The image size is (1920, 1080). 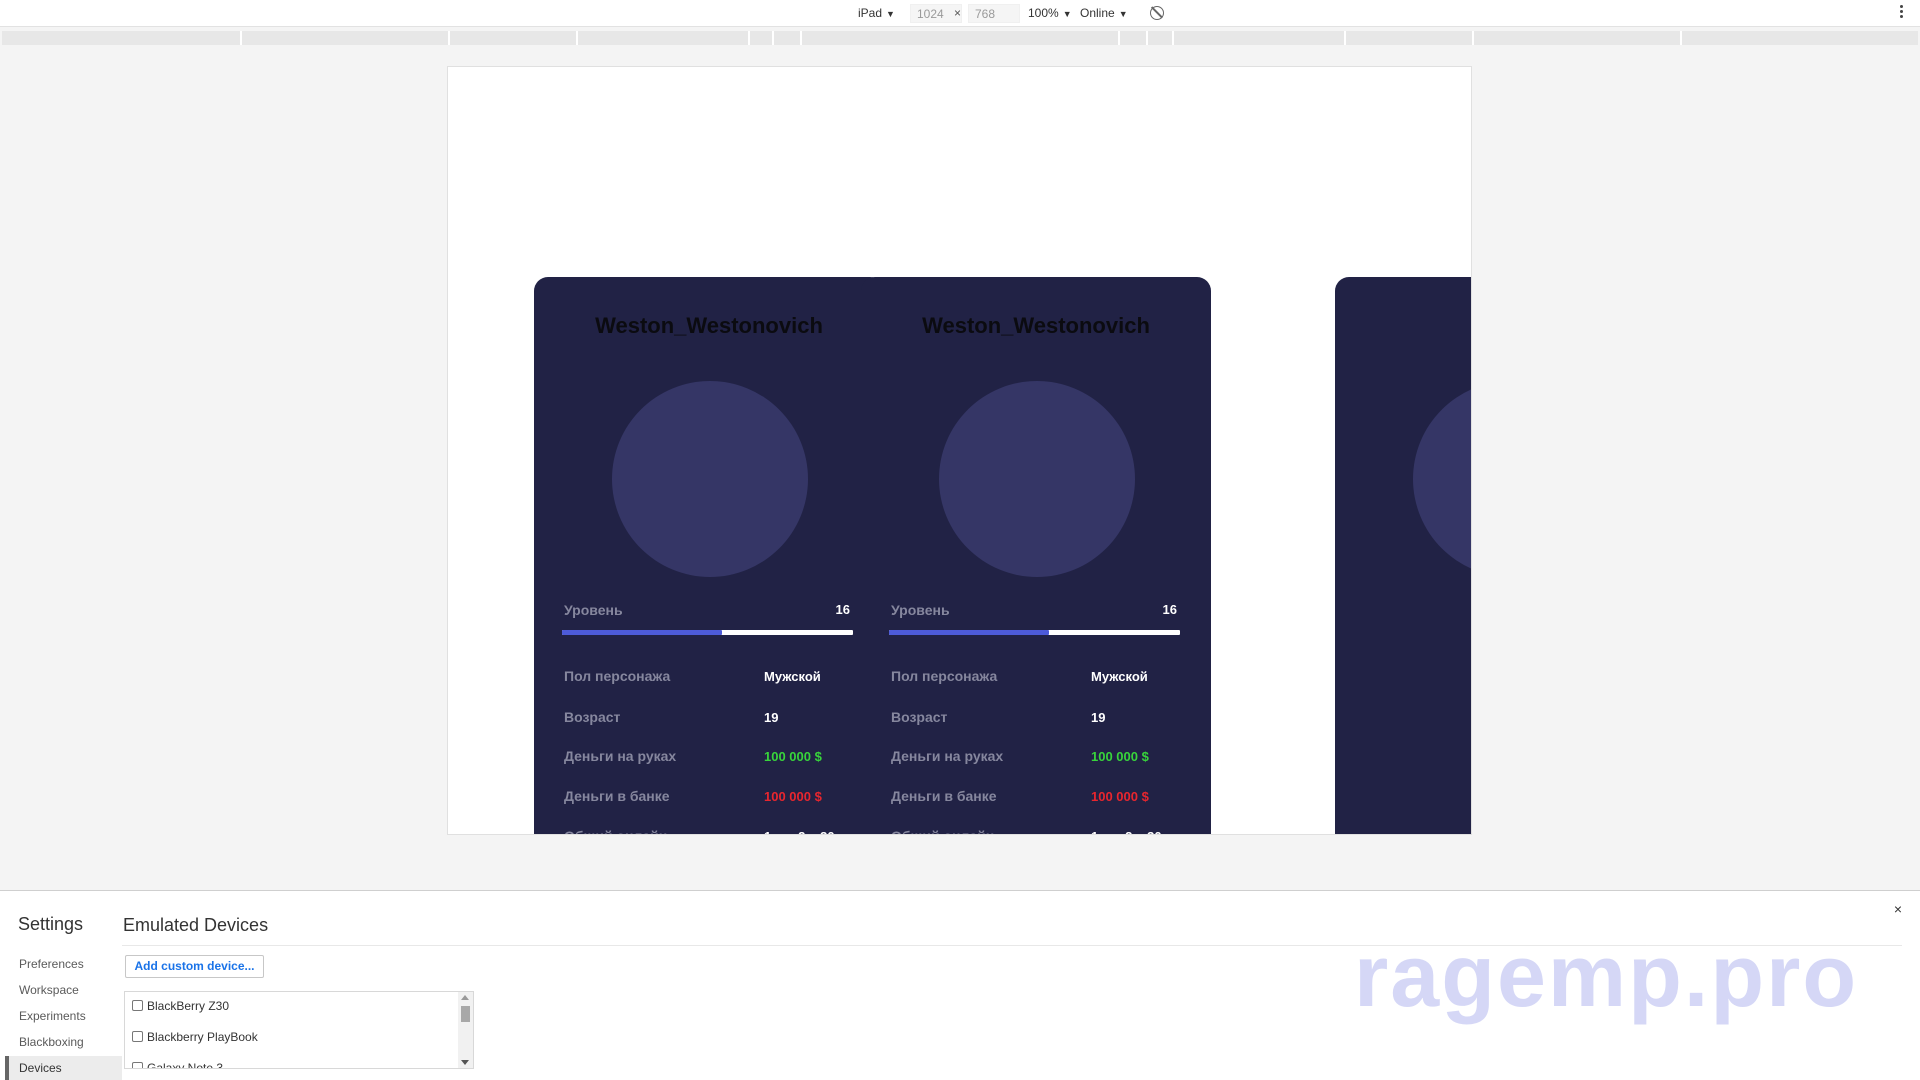 What do you see at coordinates (1403, 555) in the screenshot?
I see `character-card-partial` at bounding box center [1403, 555].